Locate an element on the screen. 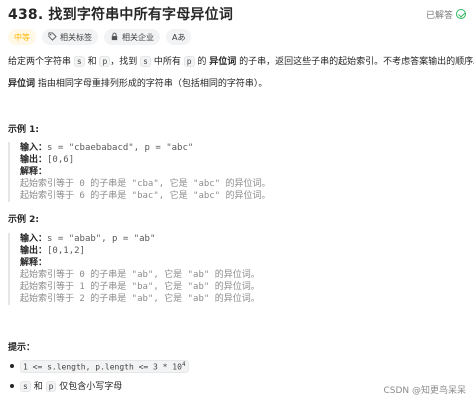  difficulty-label: 中等 is located at coordinates (22, 37).